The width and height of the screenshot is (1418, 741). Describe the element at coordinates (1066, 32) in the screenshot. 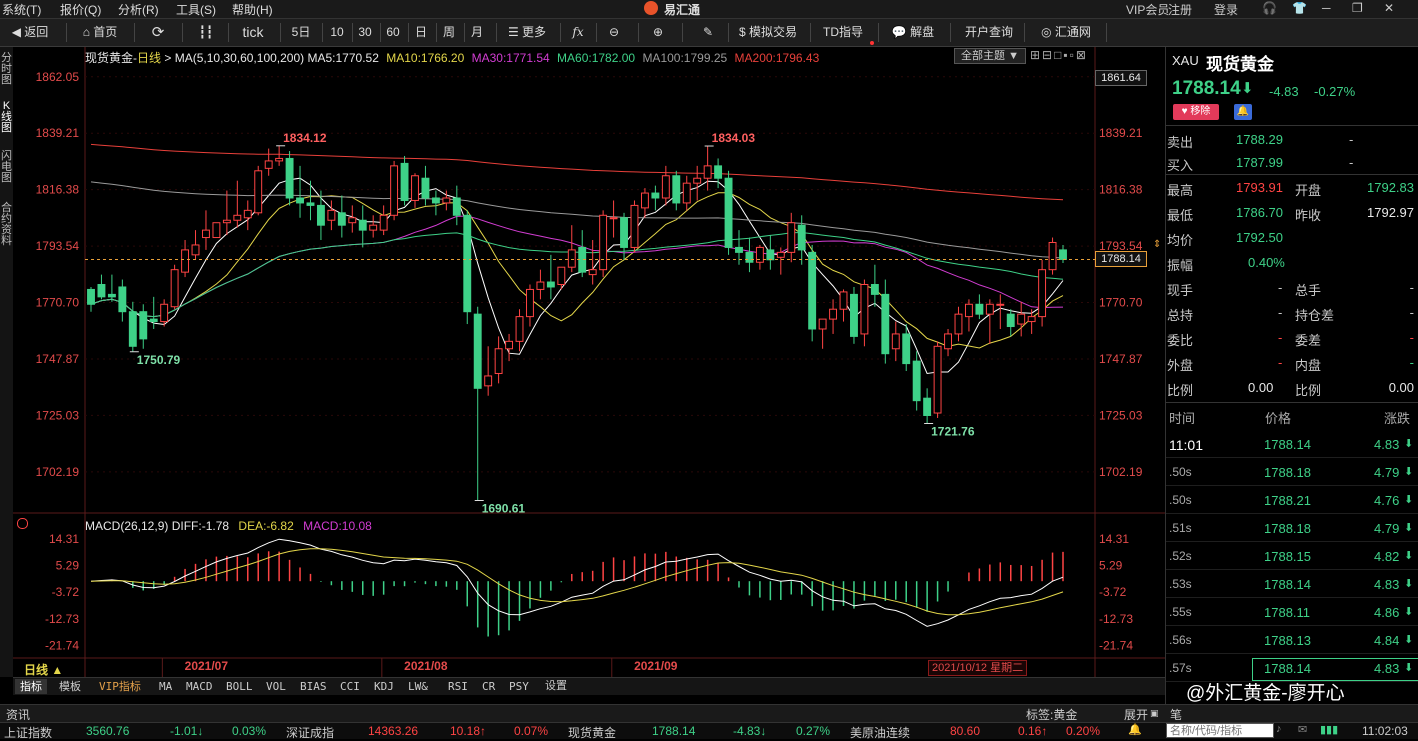

I see `huitong-button: ◎ 汇通网` at that location.